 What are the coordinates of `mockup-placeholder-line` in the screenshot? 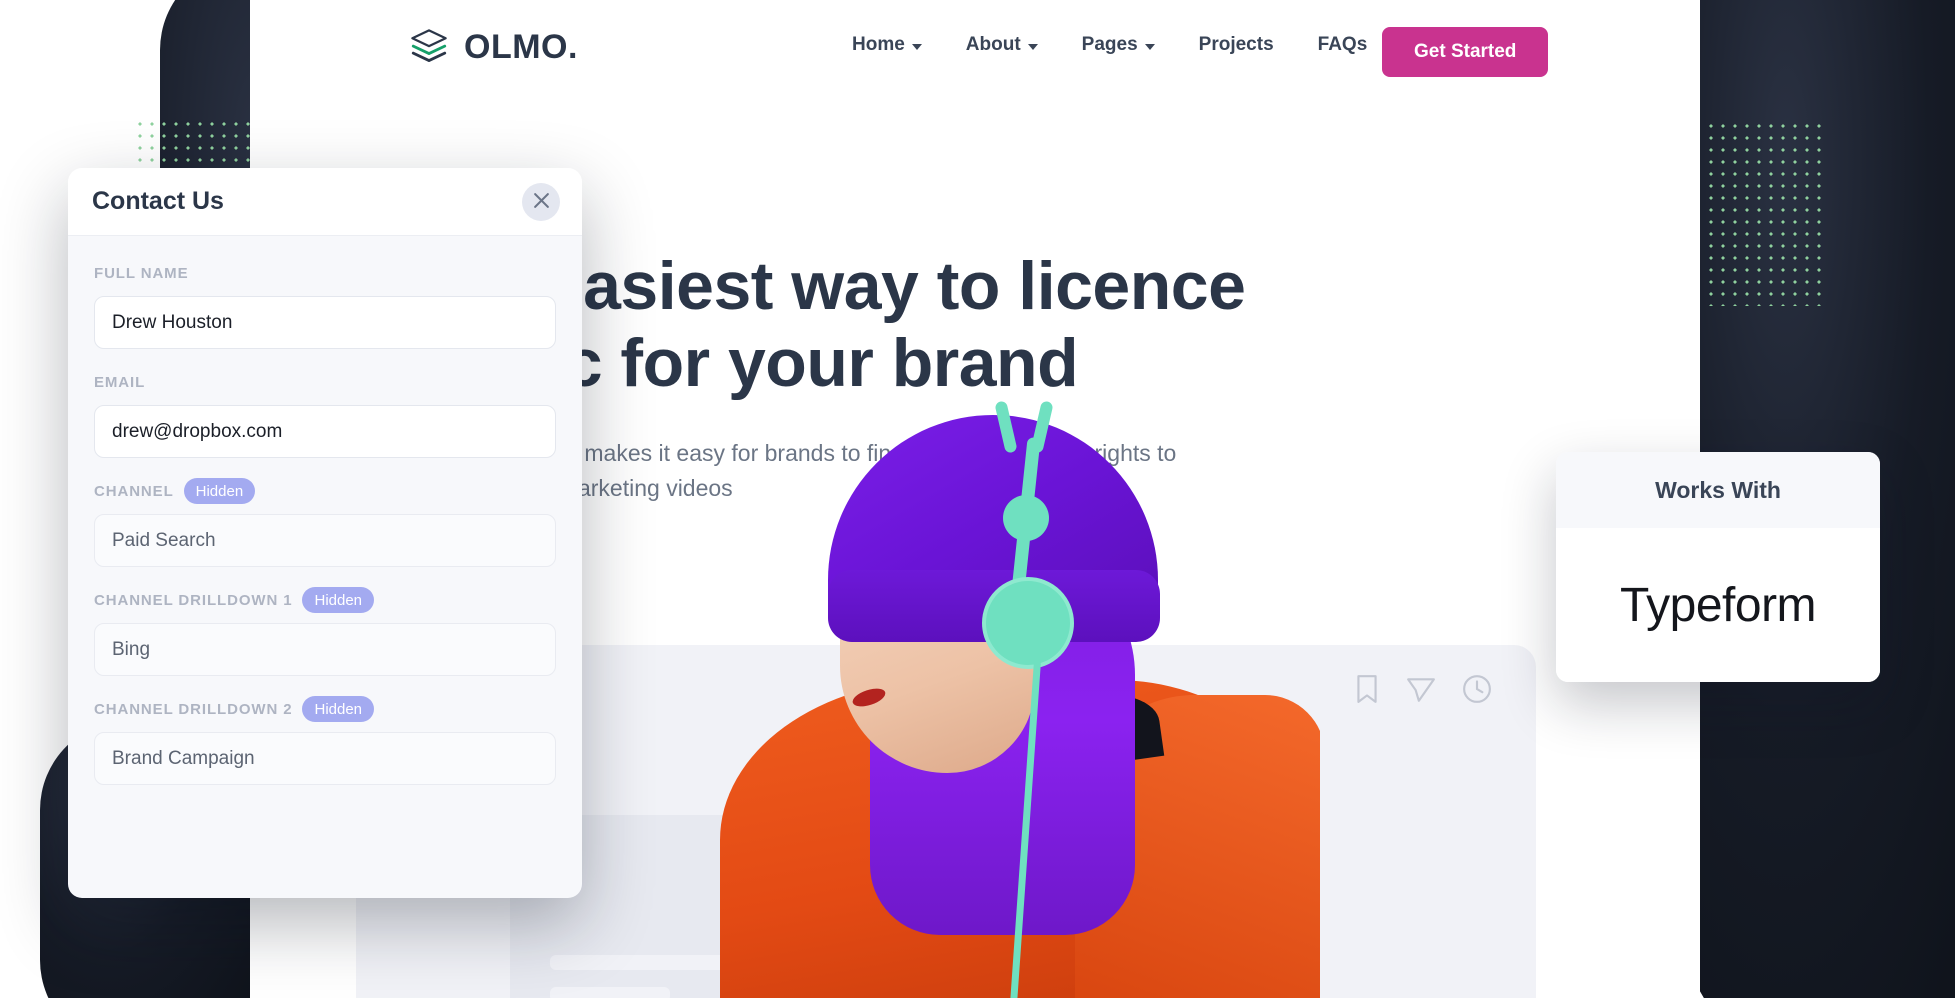 It's located at (610, 992).